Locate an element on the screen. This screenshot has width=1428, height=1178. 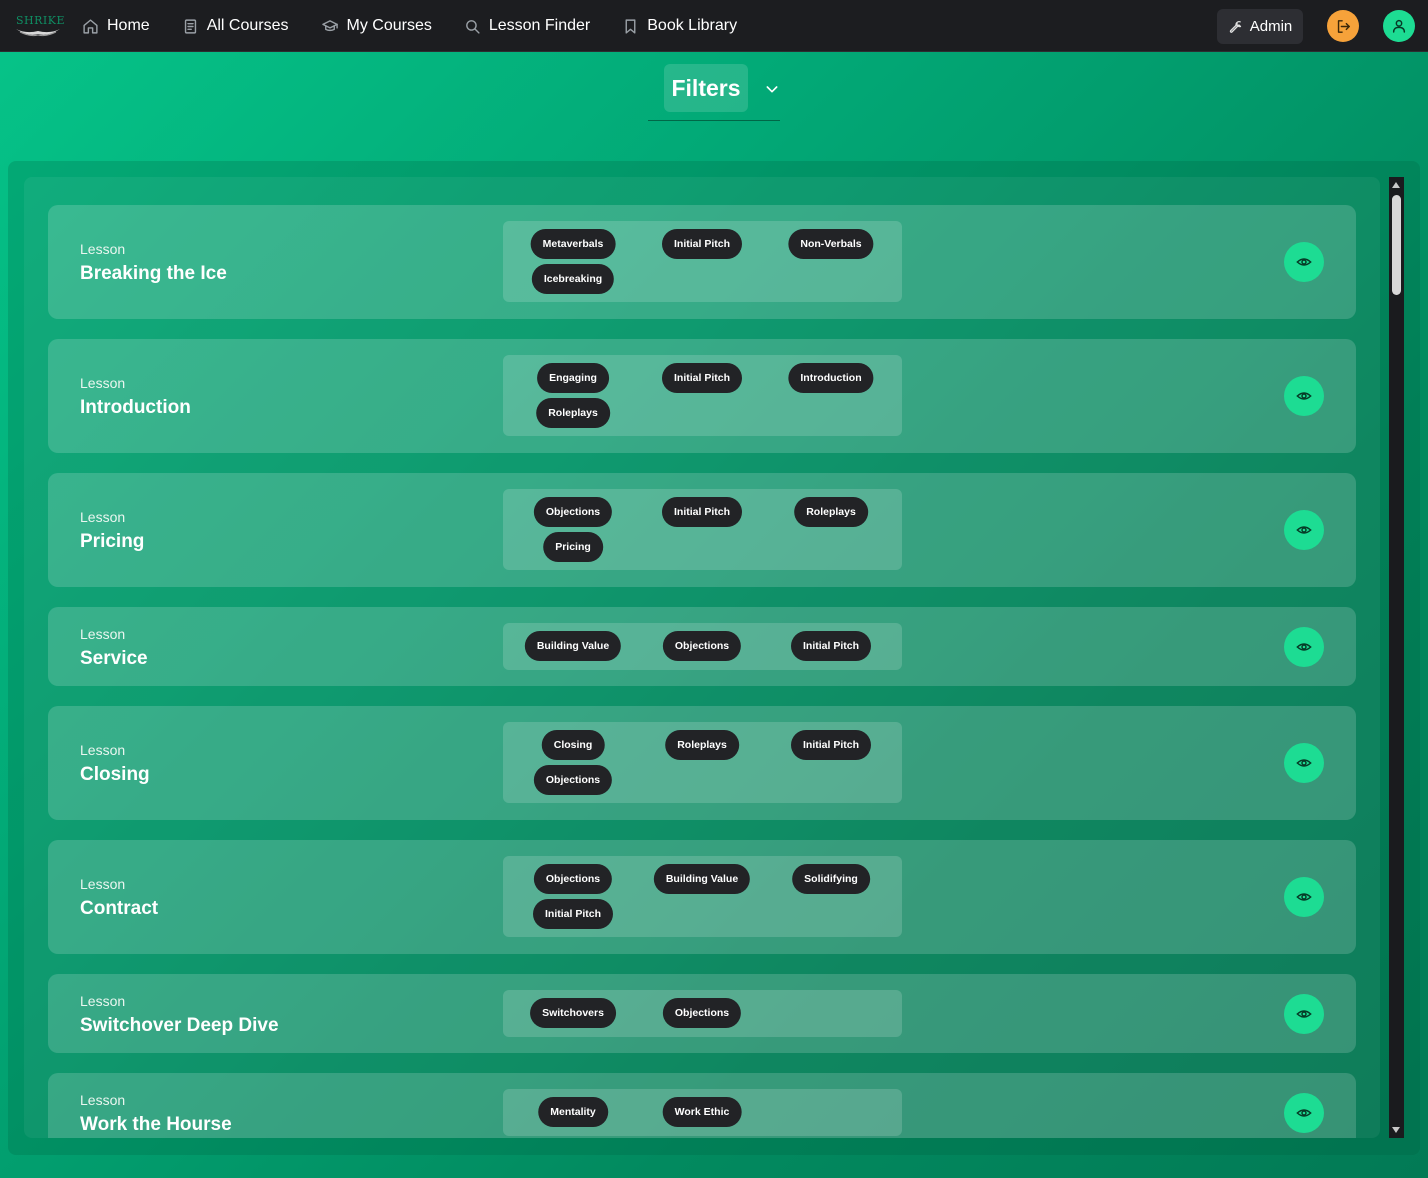
shrike-logo: SHRIKE is located at coordinates (39, 26).